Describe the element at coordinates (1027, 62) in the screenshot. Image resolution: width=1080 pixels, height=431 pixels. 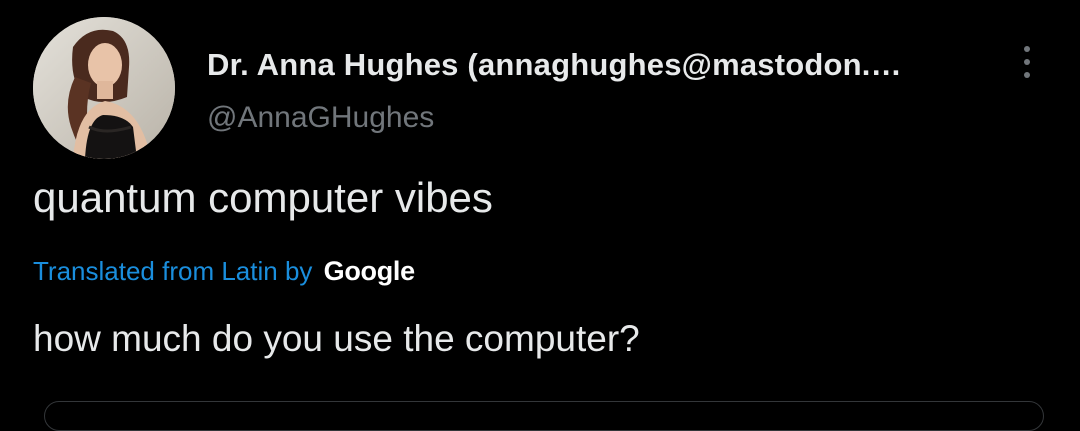
I see `more-vertical-icon` at that location.